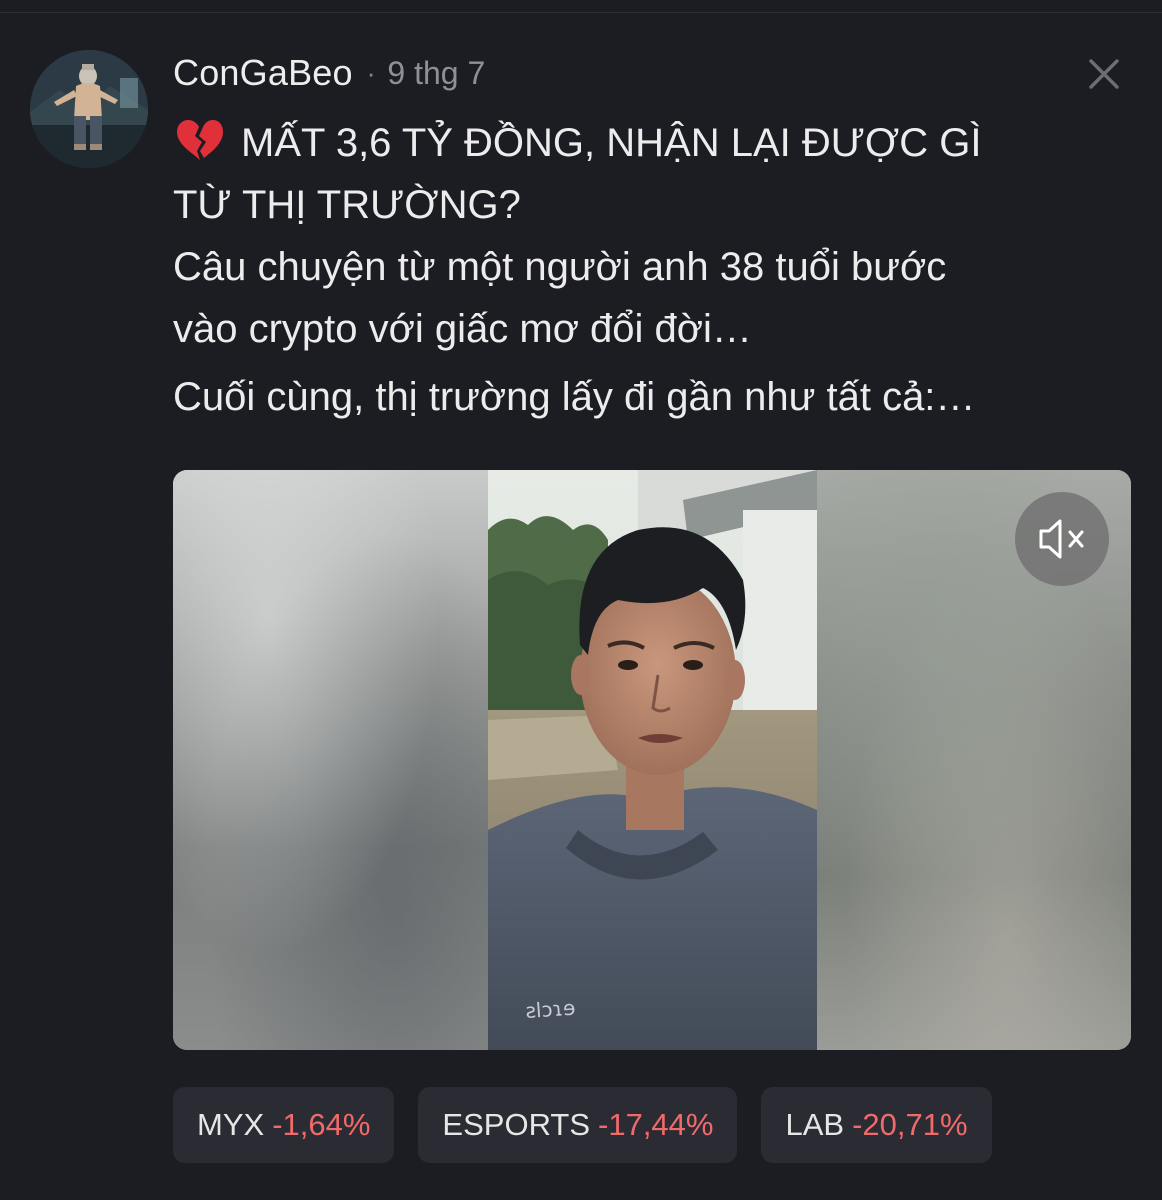 The width and height of the screenshot is (1162, 1200). I want to click on broken-heart-icon, so click(200, 140).